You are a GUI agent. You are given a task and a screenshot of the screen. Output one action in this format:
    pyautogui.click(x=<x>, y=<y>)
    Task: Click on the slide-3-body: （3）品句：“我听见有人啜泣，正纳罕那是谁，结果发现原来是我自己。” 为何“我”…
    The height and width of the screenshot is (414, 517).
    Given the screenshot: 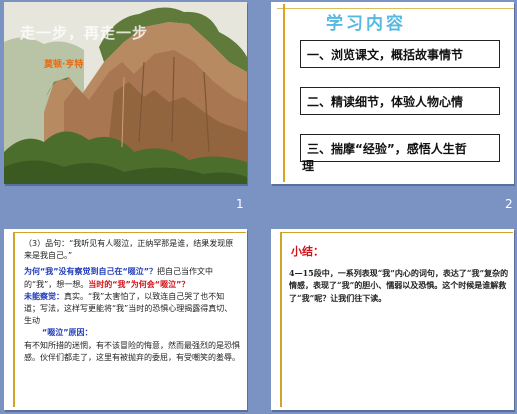 What is the action you would take?
    pyautogui.click(x=132, y=301)
    